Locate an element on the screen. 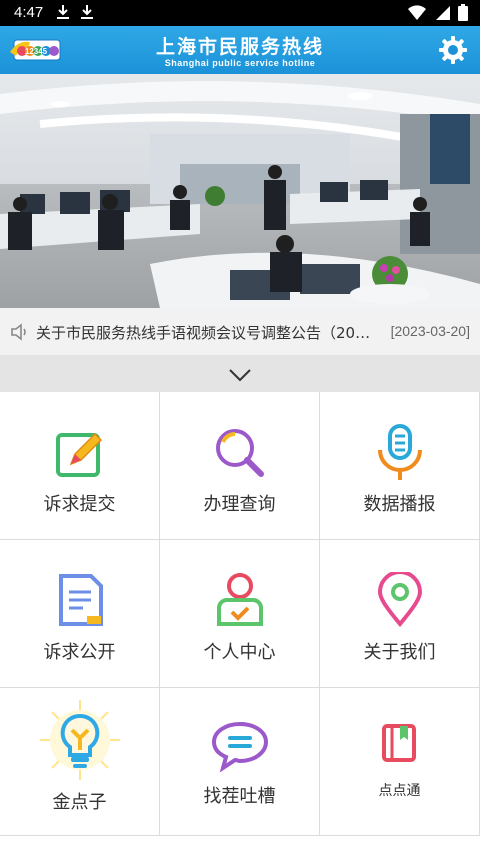 This screenshot has width=480, height=852. chevron-down-icon is located at coordinates (240, 374).